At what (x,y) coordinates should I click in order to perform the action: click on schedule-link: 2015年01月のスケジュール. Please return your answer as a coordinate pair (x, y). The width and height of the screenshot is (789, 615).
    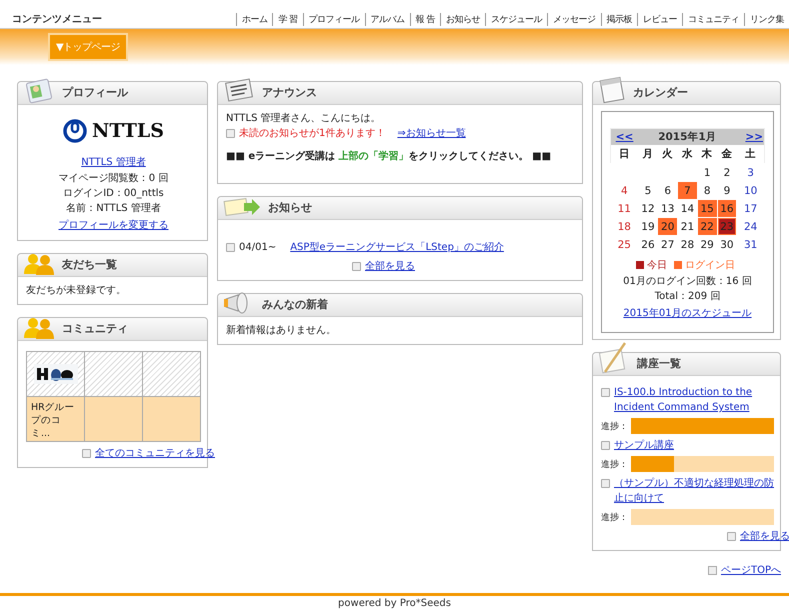
    Looking at the image, I should click on (687, 313).